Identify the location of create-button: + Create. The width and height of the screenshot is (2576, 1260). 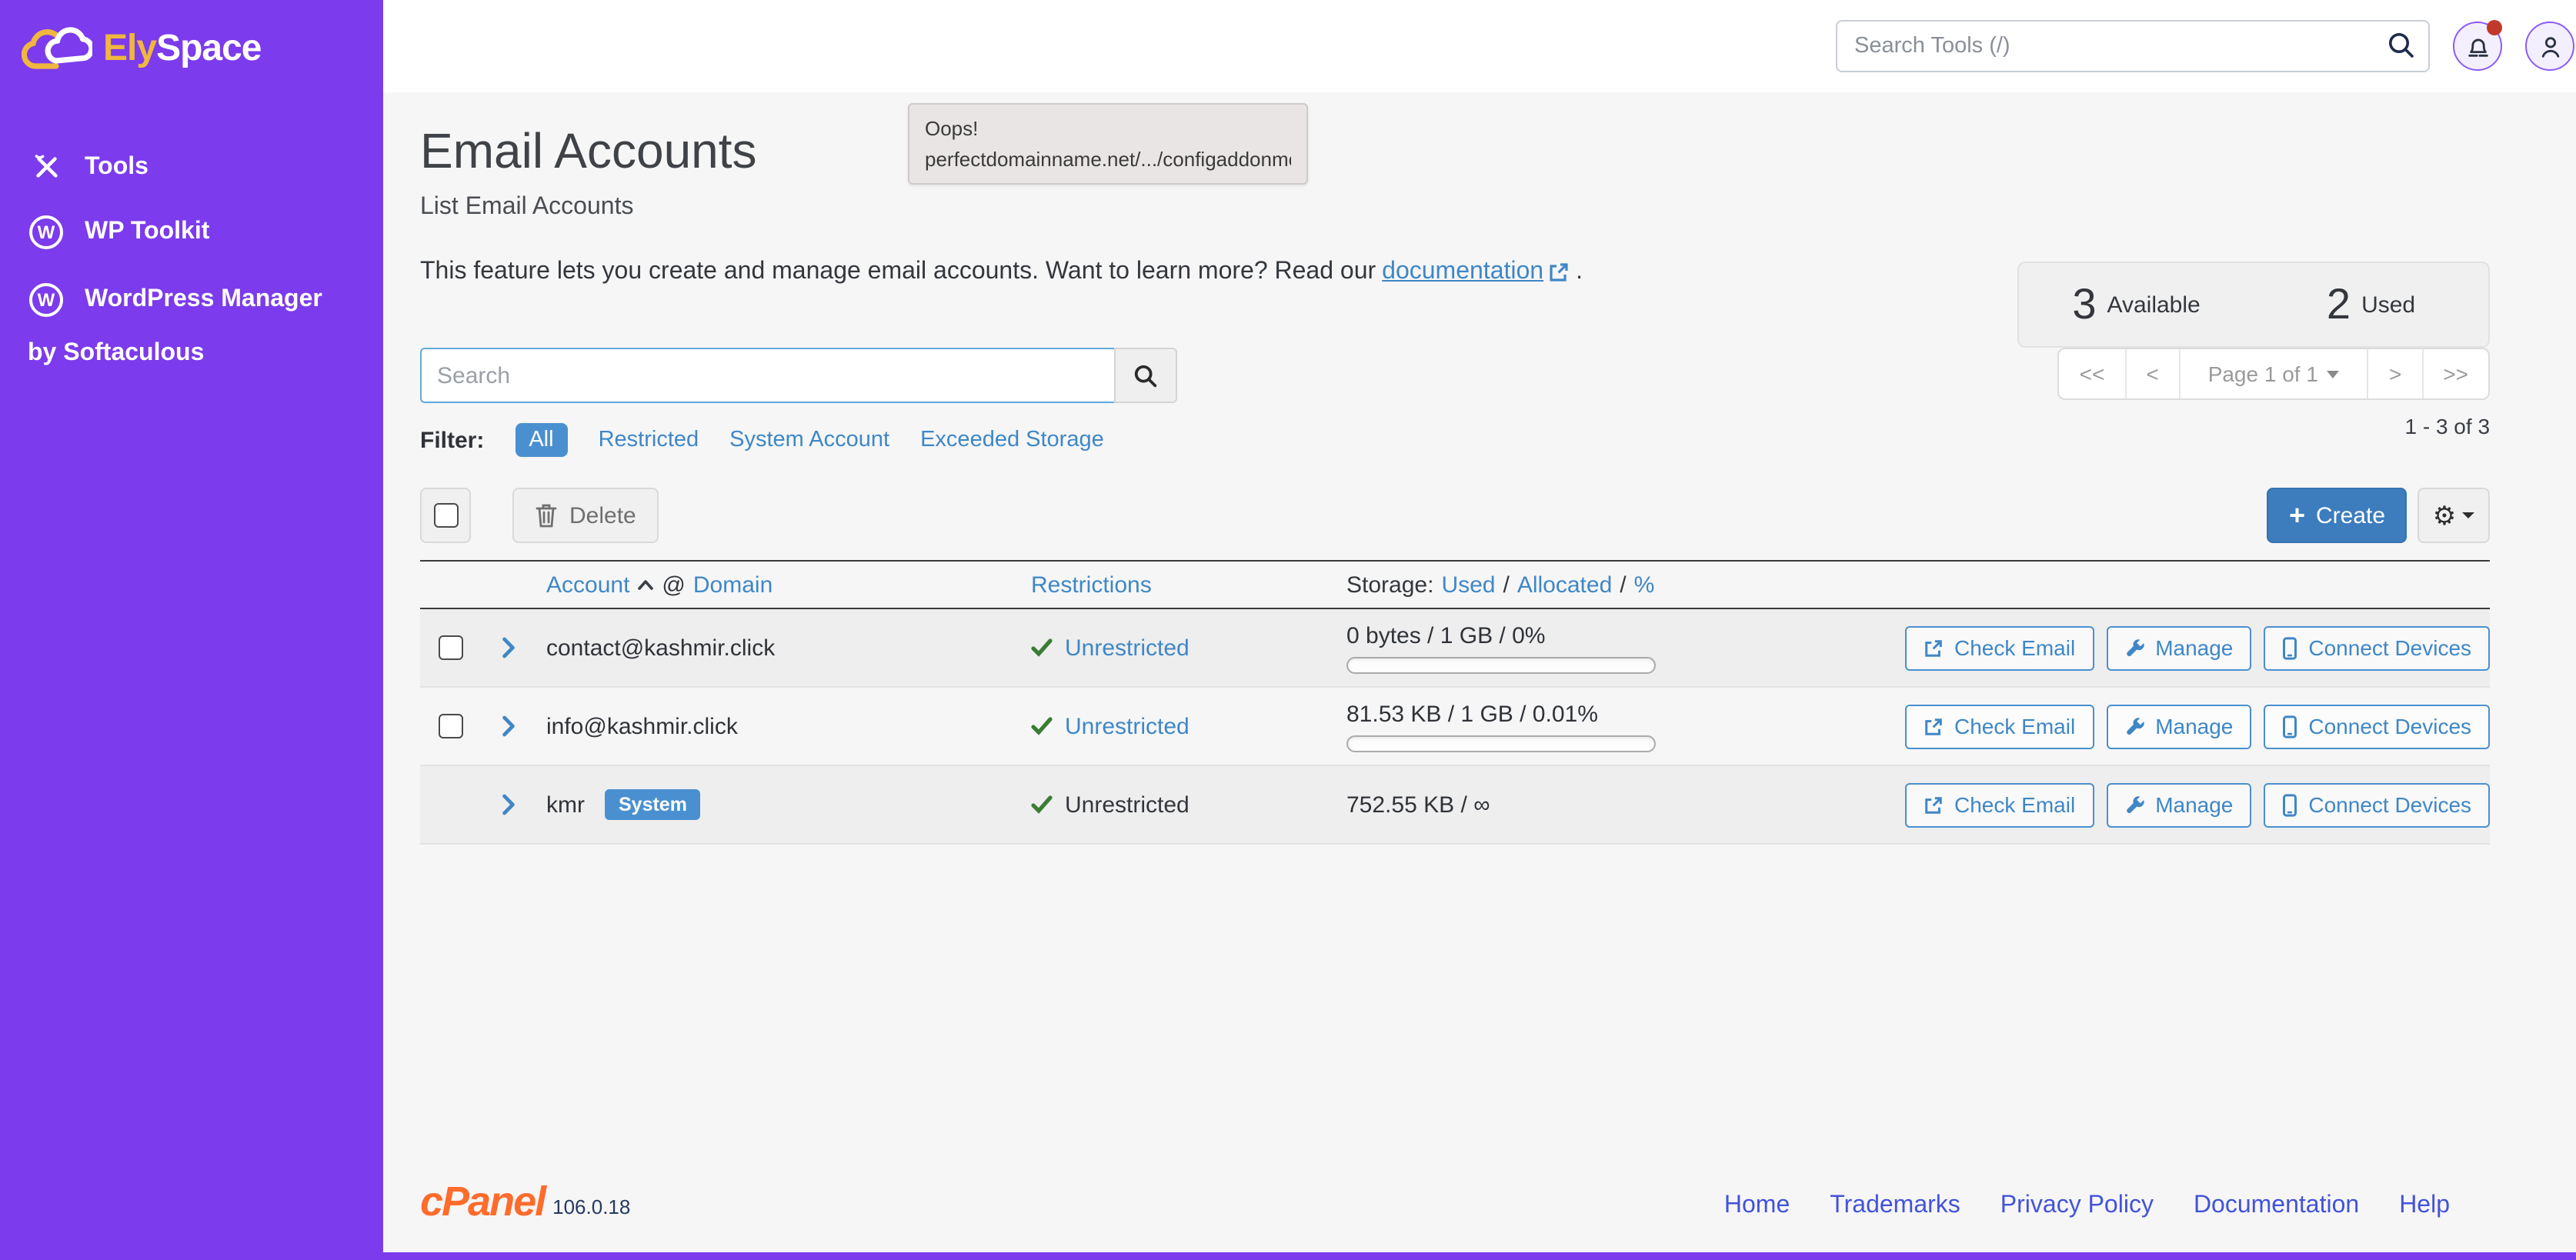
(2337, 515).